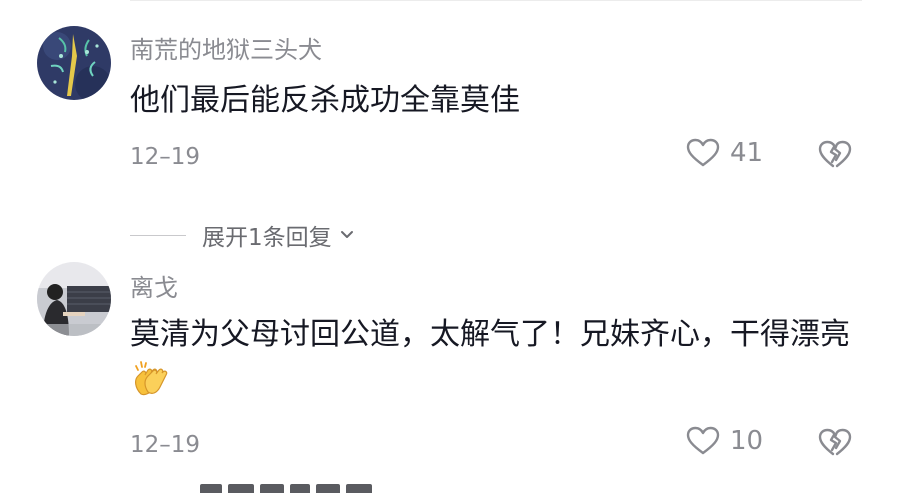 The image size is (900, 493). Describe the element at coordinates (747, 153) in the screenshot. I see `like-count: 41` at that location.